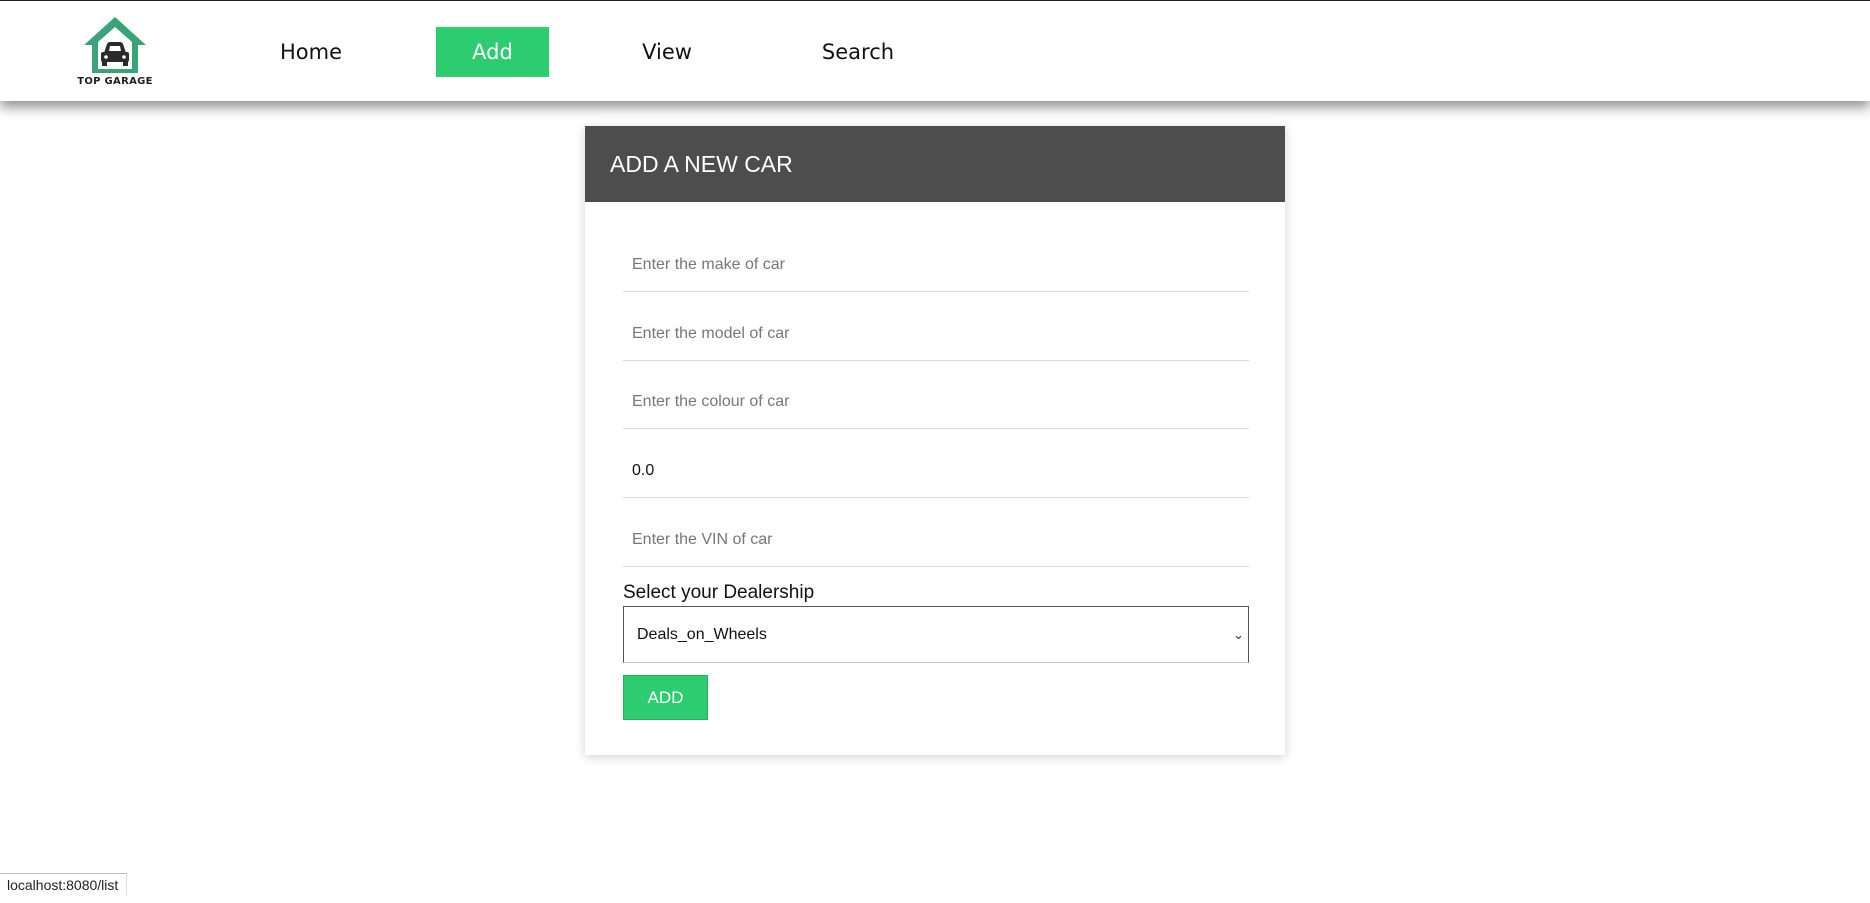 This screenshot has width=1870, height=903. Describe the element at coordinates (936, 402) in the screenshot. I see `colour-input` at that location.